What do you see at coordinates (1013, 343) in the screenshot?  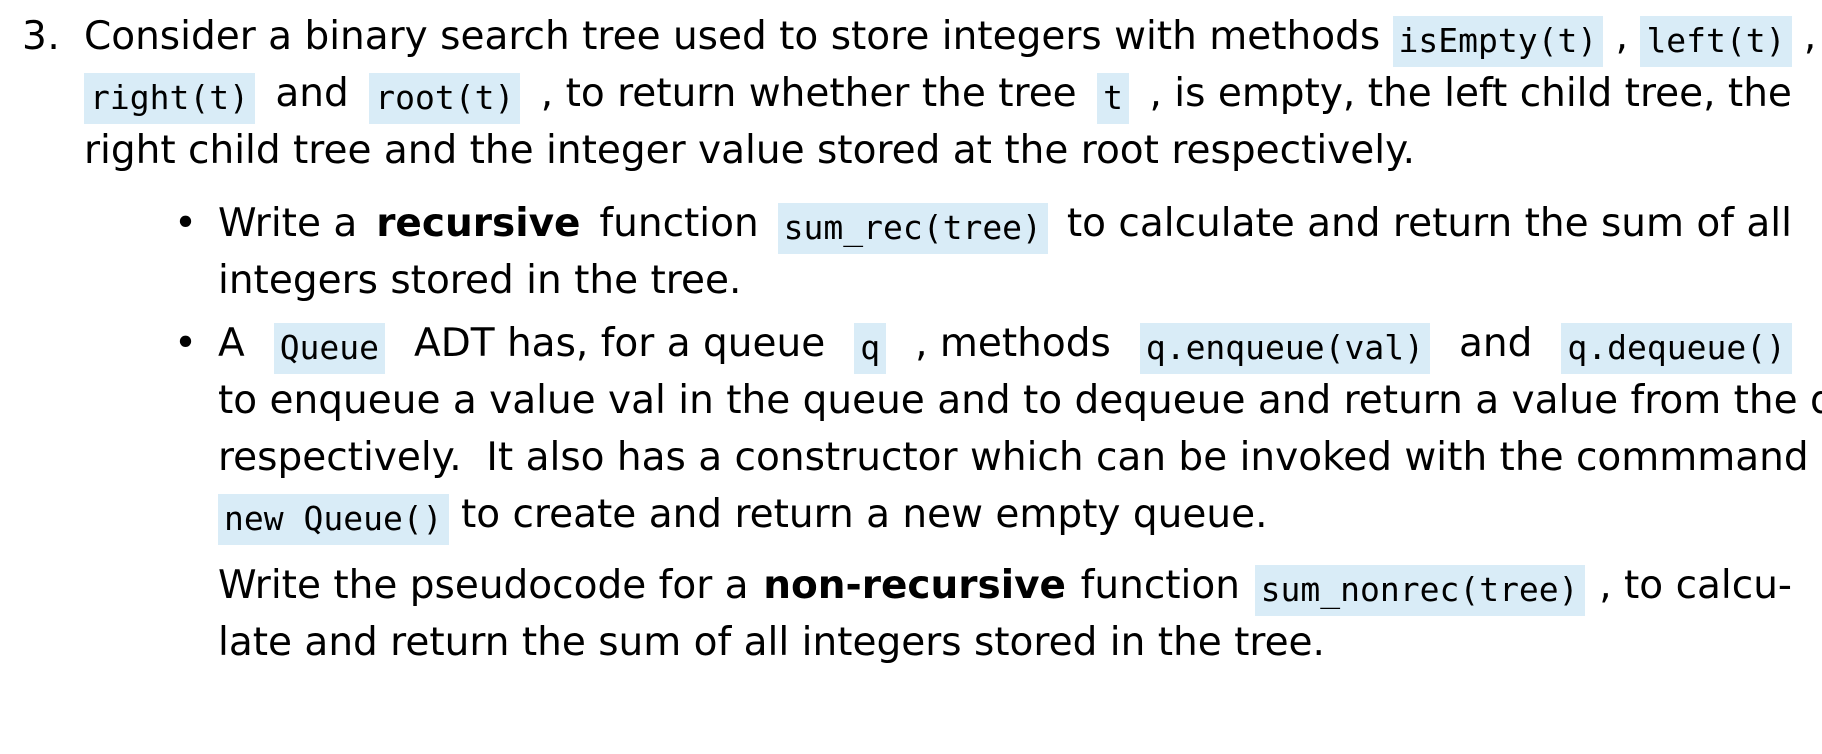 I see `text-run: , methods` at bounding box center [1013, 343].